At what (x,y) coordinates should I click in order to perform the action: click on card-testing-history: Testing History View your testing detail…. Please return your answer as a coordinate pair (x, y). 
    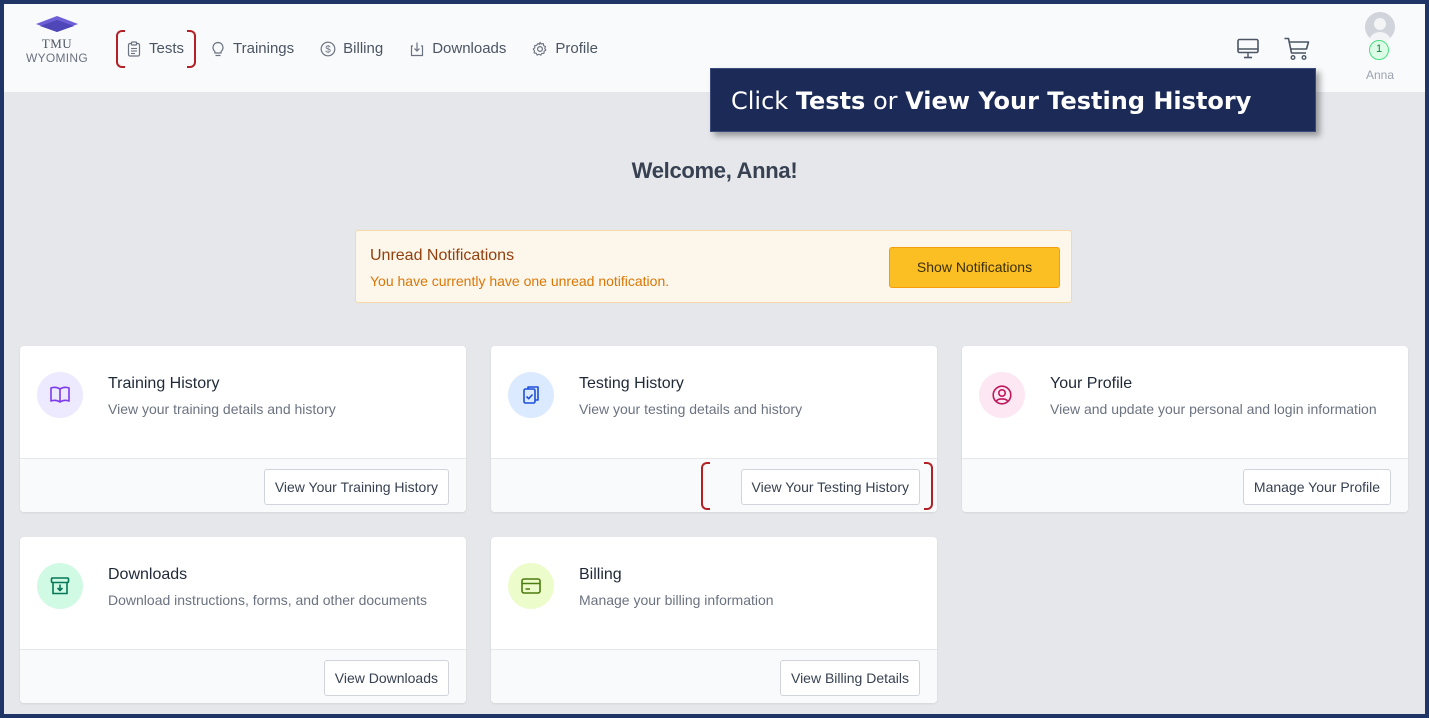
    Looking at the image, I should click on (714, 429).